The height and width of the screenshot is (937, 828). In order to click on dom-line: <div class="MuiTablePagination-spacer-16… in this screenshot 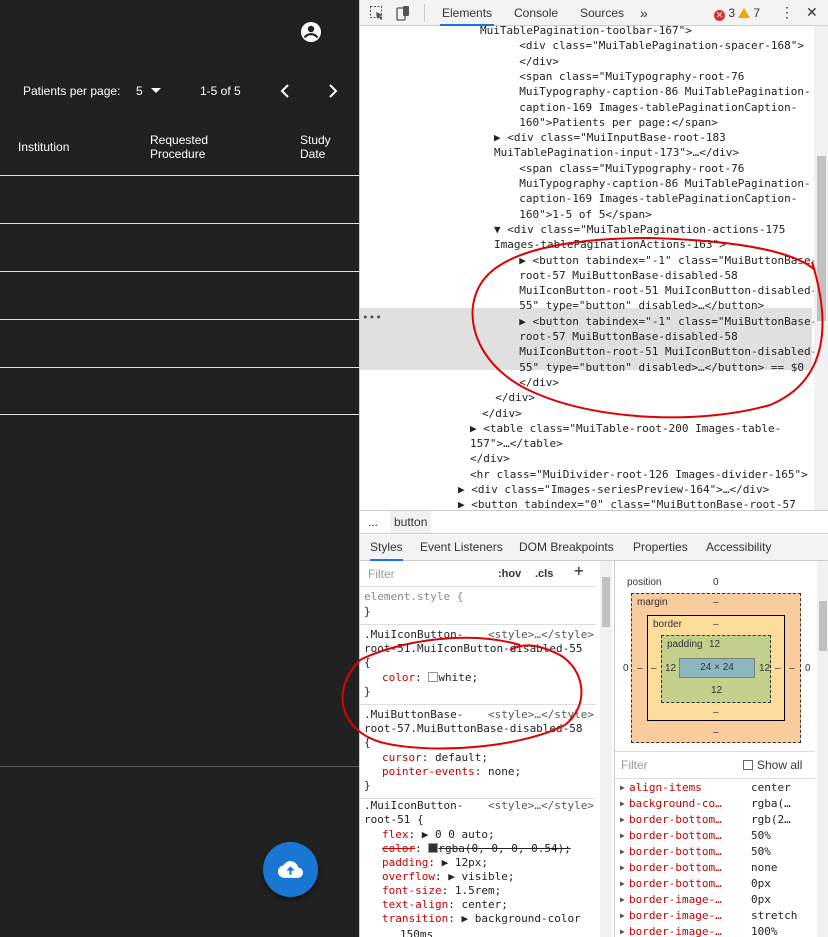, I will do `click(655, 45)`.